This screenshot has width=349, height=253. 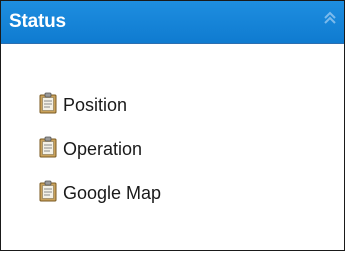 I want to click on nav-item-label: Operation, so click(x=103, y=148).